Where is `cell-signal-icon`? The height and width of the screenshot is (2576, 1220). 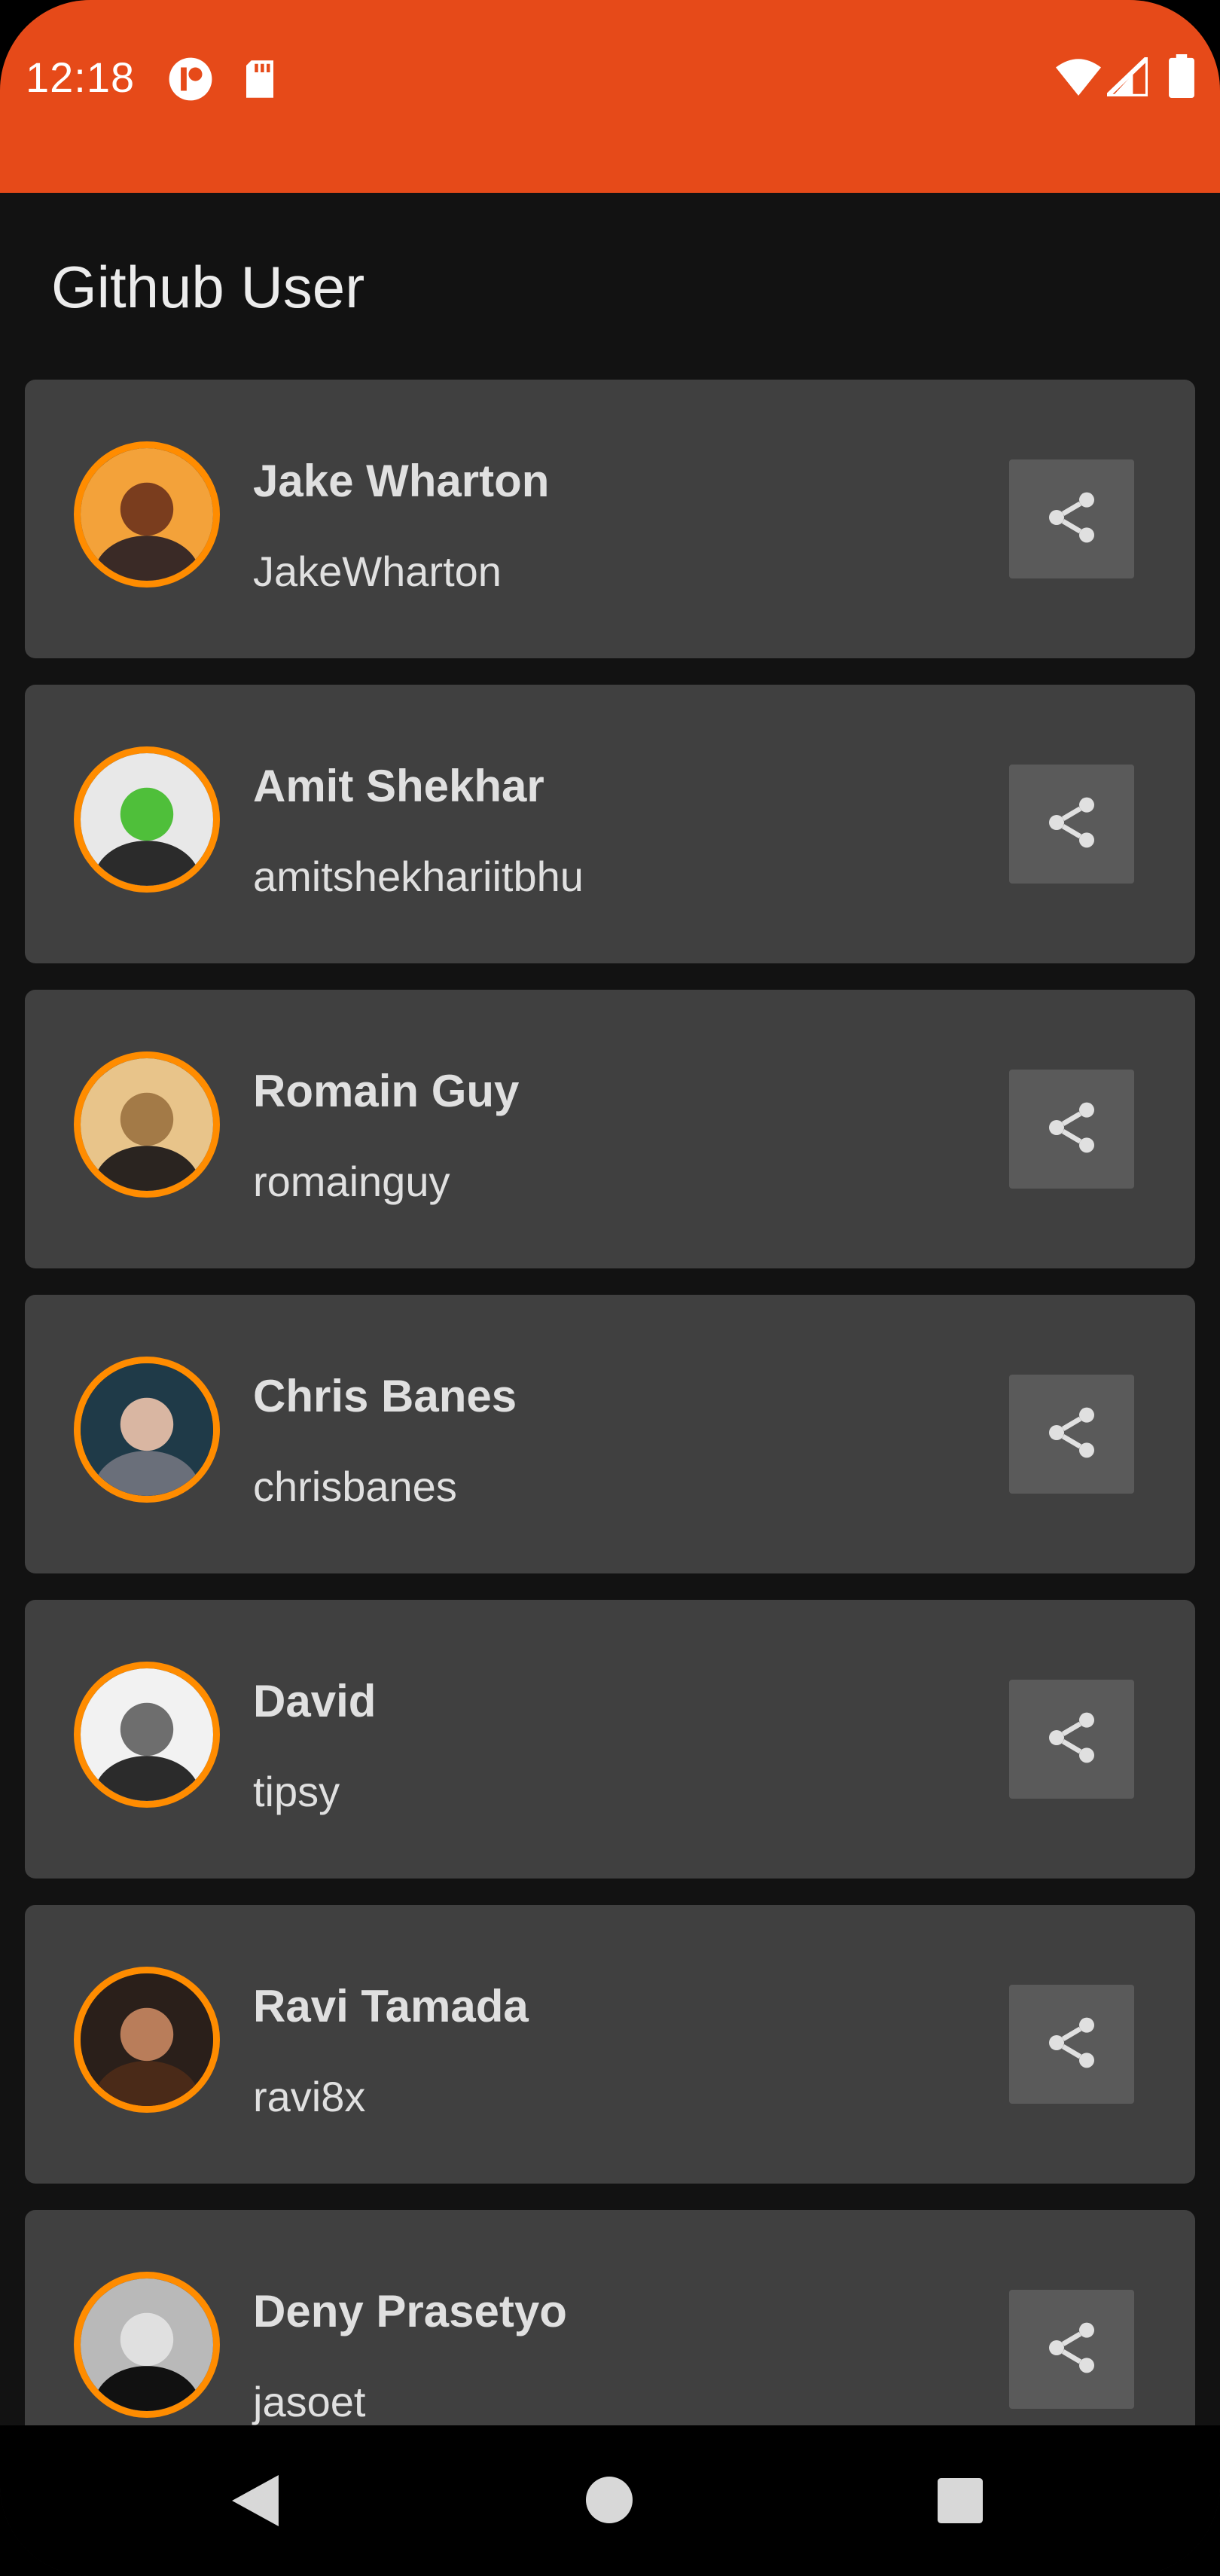
cell-signal-icon is located at coordinates (1126, 76).